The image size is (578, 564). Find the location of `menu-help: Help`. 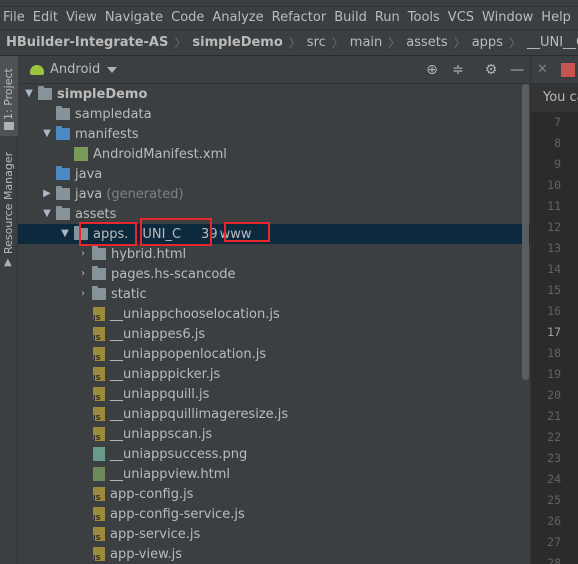

menu-help: Help is located at coordinates (556, 18).